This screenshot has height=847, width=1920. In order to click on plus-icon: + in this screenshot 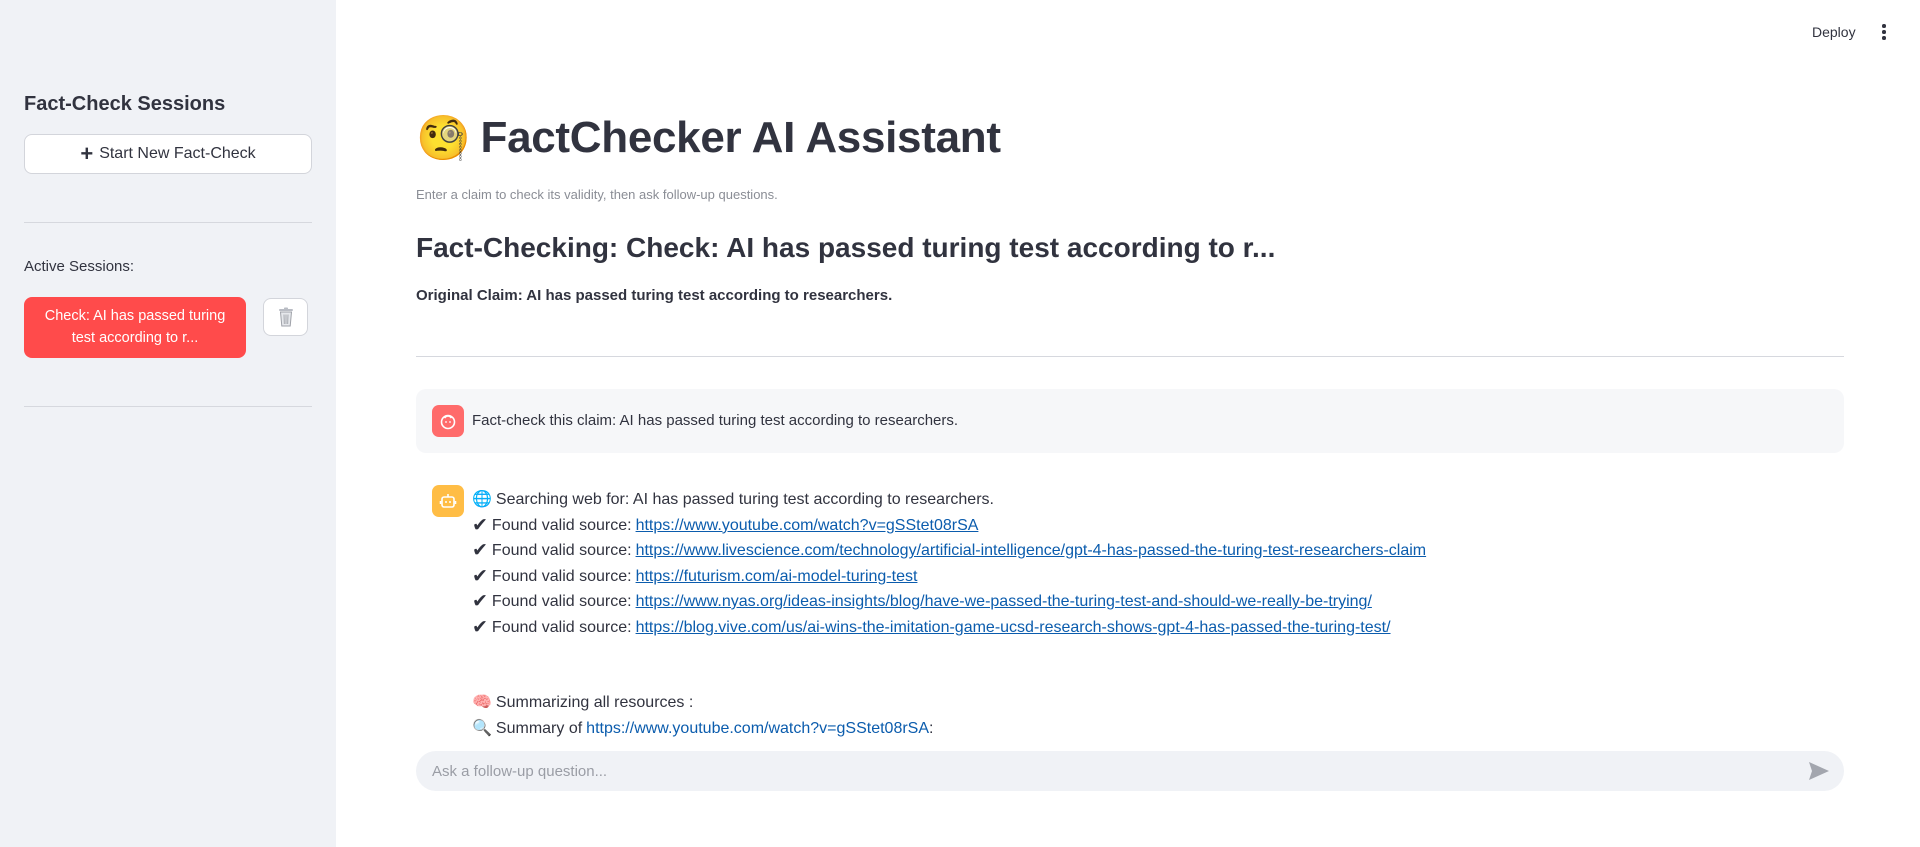, I will do `click(87, 153)`.